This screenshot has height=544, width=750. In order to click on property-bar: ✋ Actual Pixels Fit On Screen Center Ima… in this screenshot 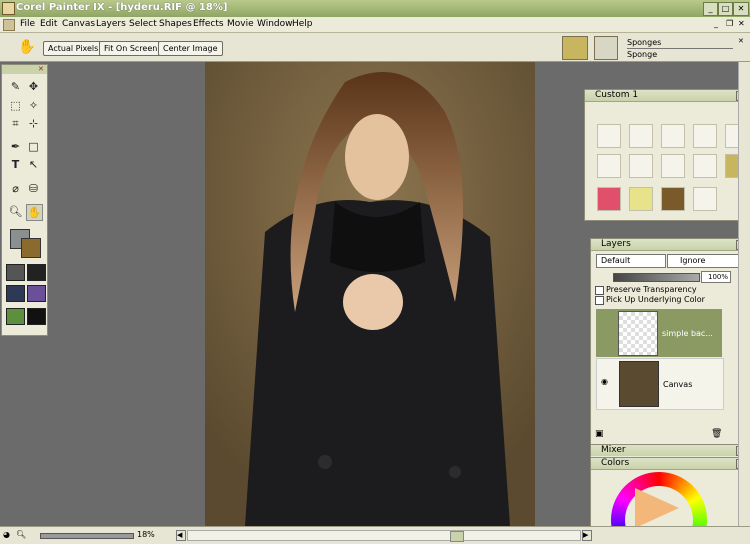, I will do `click(375, 47)`.